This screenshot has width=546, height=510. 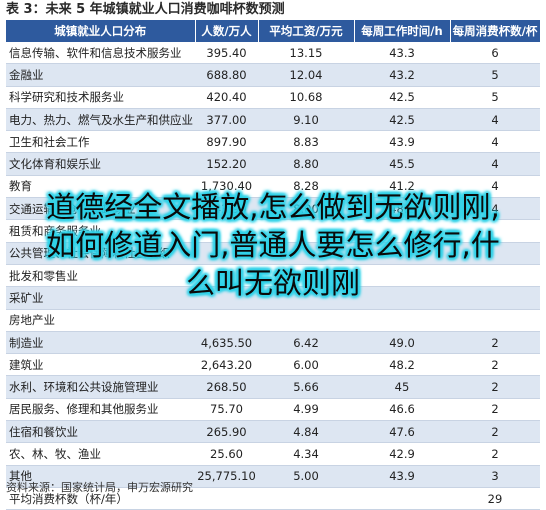 I want to click on table-row: 批发和零售业, so click(x=273, y=276).